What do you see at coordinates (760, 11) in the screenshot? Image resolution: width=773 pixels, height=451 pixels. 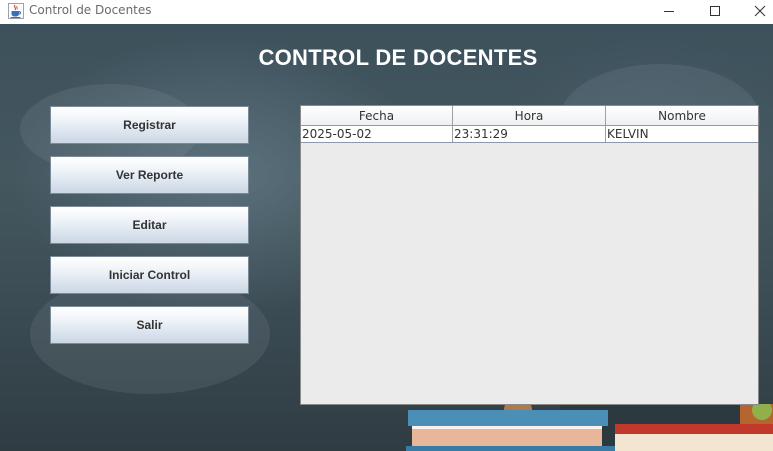 I see `close-icon` at bounding box center [760, 11].